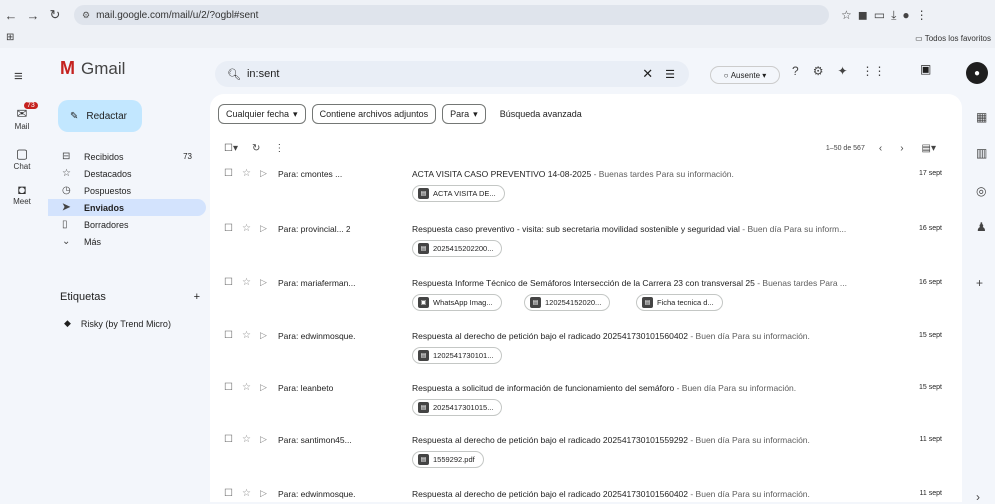  Describe the element at coordinates (127, 241) in the screenshot. I see `nav-item-more: ⌄ Más` at that location.